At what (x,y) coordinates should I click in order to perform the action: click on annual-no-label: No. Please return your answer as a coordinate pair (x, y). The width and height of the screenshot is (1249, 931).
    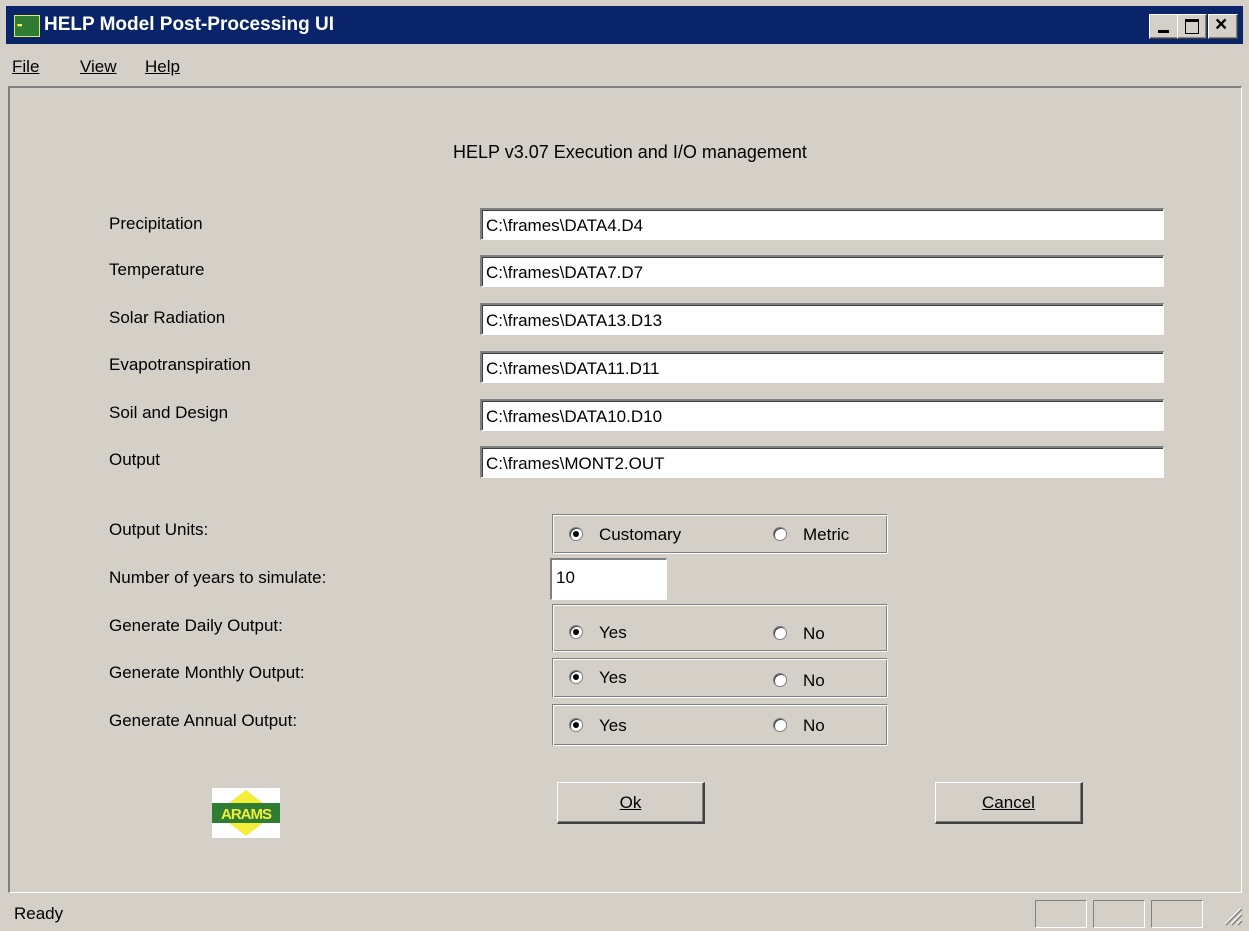
    Looking at the image, I should click on (814, 725).